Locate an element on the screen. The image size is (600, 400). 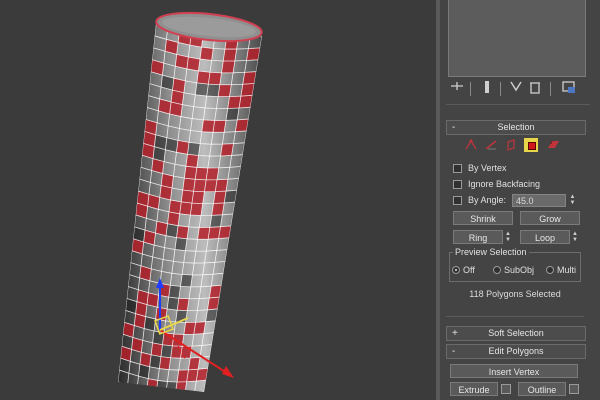
preview-multi-radio is located at coordinates (550, 270).